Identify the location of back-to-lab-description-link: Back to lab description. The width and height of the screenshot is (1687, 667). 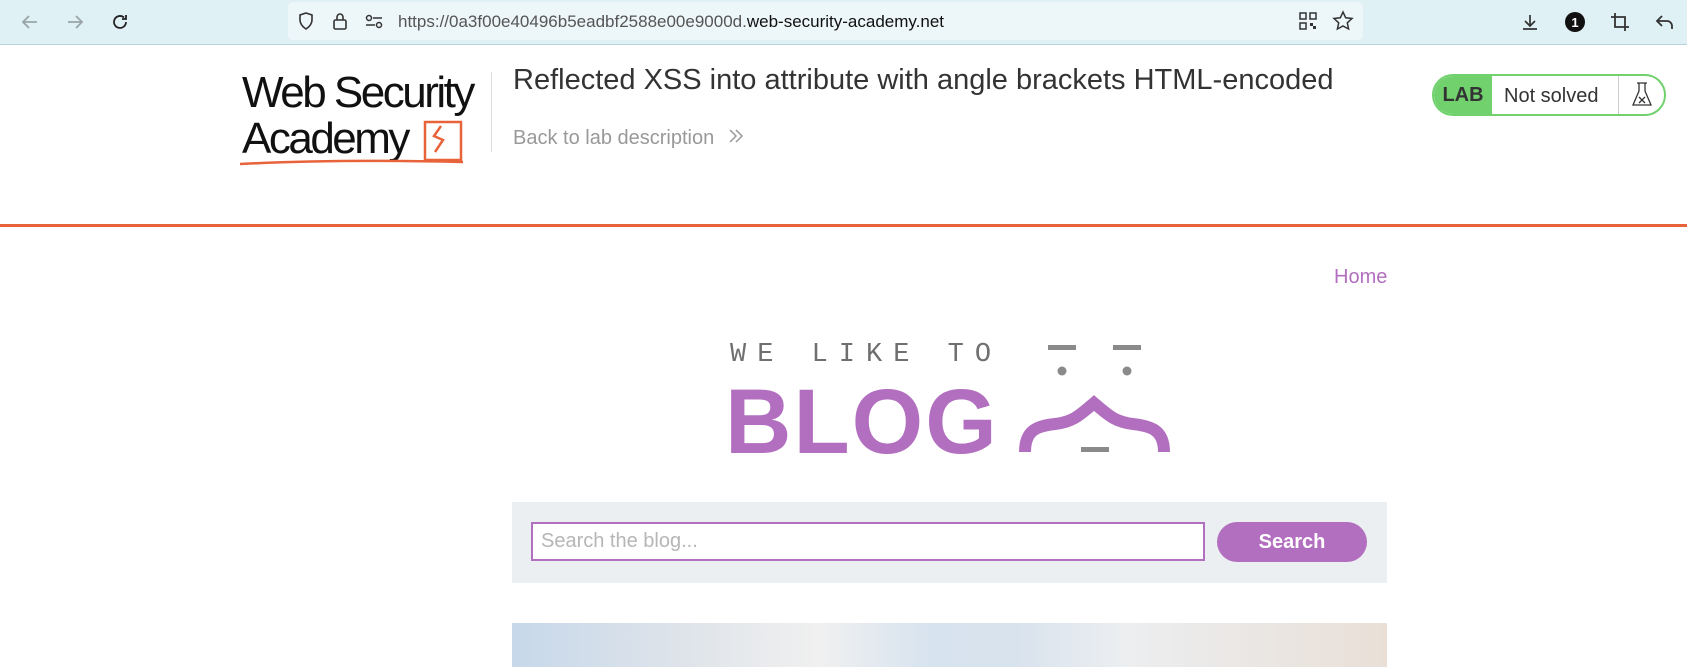
(628, 138).